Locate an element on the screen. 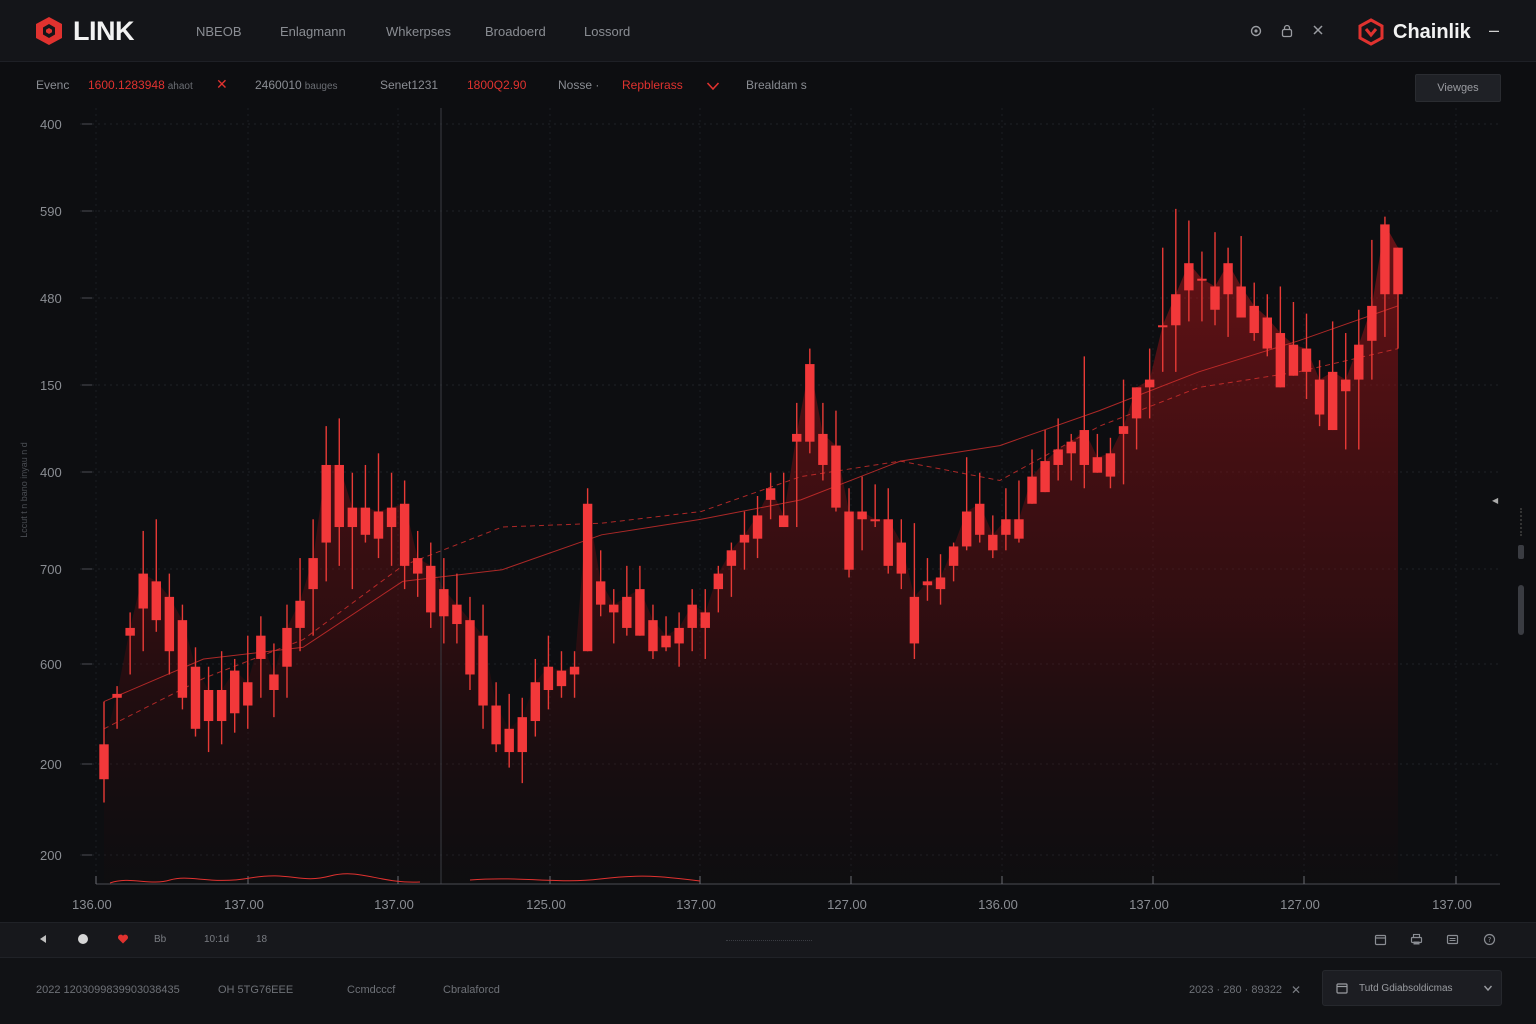 The image size is (1536, 1024). y-tick-label: 480 is located at coordinates (51, 298).